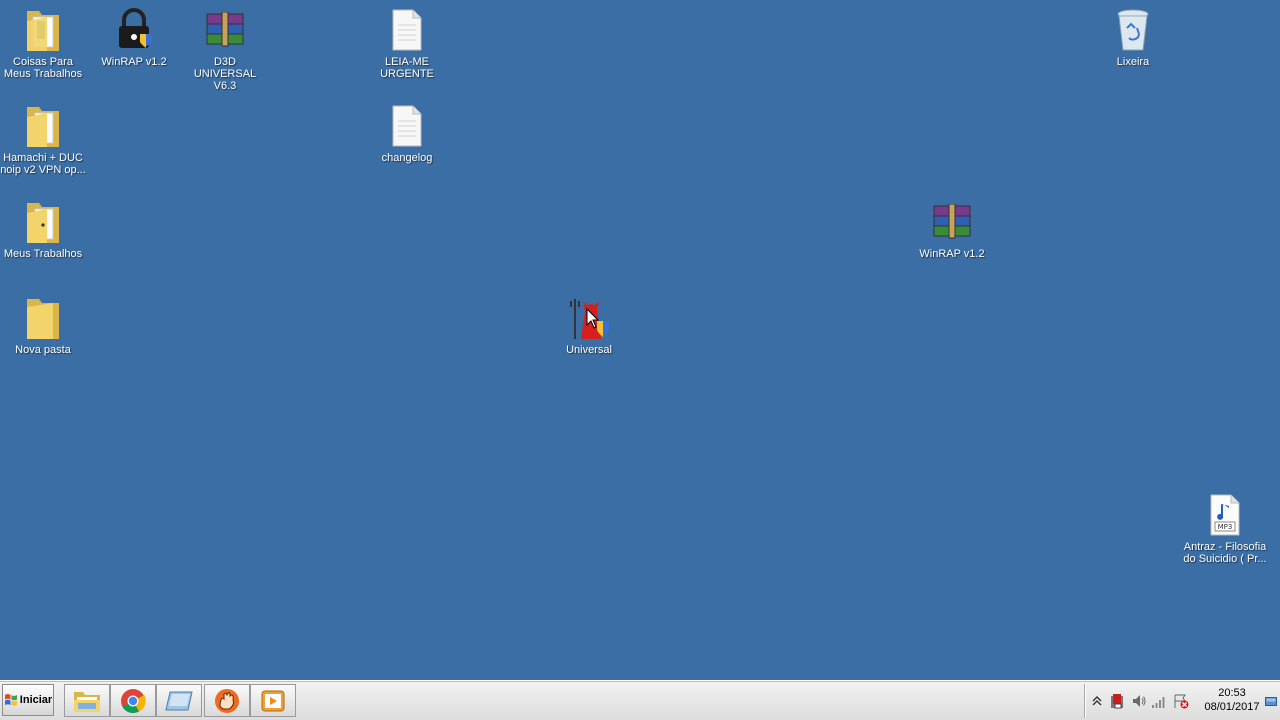 This screenshot has height=720, width=1280. Describe the element at coordinates (10, 700) in the screenshot. I see `windows-logo-icon` at that location.